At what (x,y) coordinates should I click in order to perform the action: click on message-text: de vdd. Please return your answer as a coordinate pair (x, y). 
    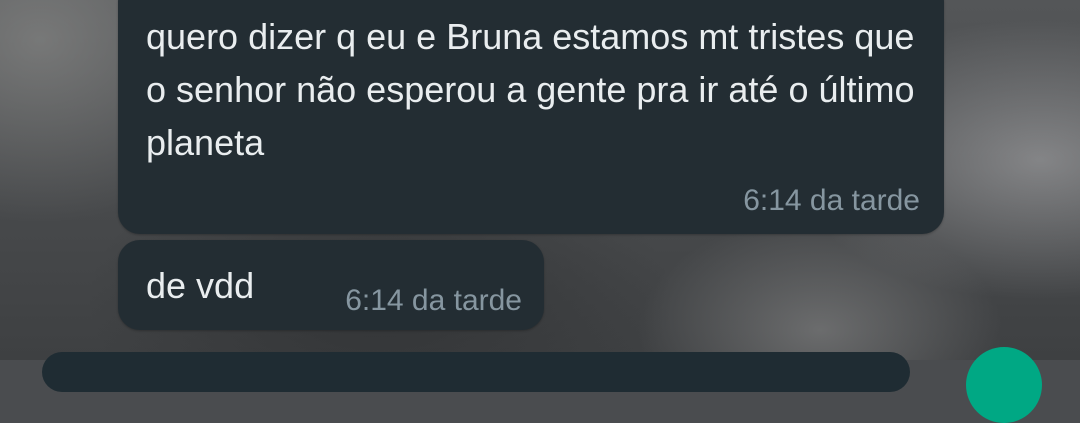
    Looking at the image, I should click on (200, 285).